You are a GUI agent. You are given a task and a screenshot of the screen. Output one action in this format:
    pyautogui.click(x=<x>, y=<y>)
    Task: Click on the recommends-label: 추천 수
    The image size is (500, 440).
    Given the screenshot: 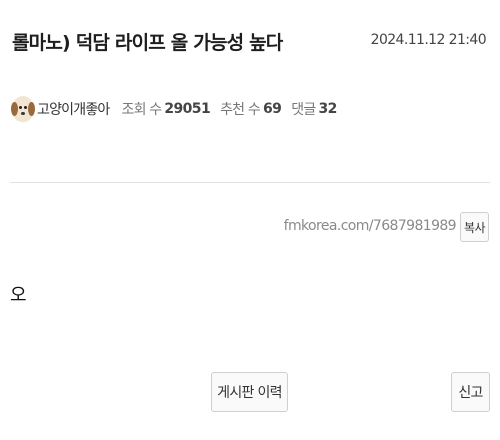 What is the action you would take?
    pyautogui.click(x=240, y=110)
    